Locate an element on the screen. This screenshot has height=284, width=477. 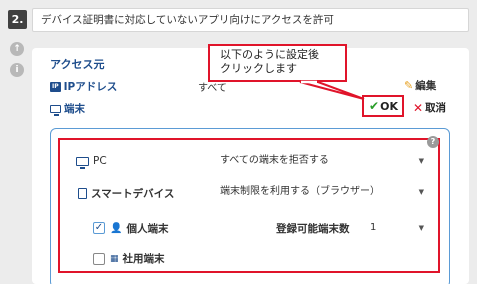
pencil-icon: ✎ is located at coordinates (409, 85).